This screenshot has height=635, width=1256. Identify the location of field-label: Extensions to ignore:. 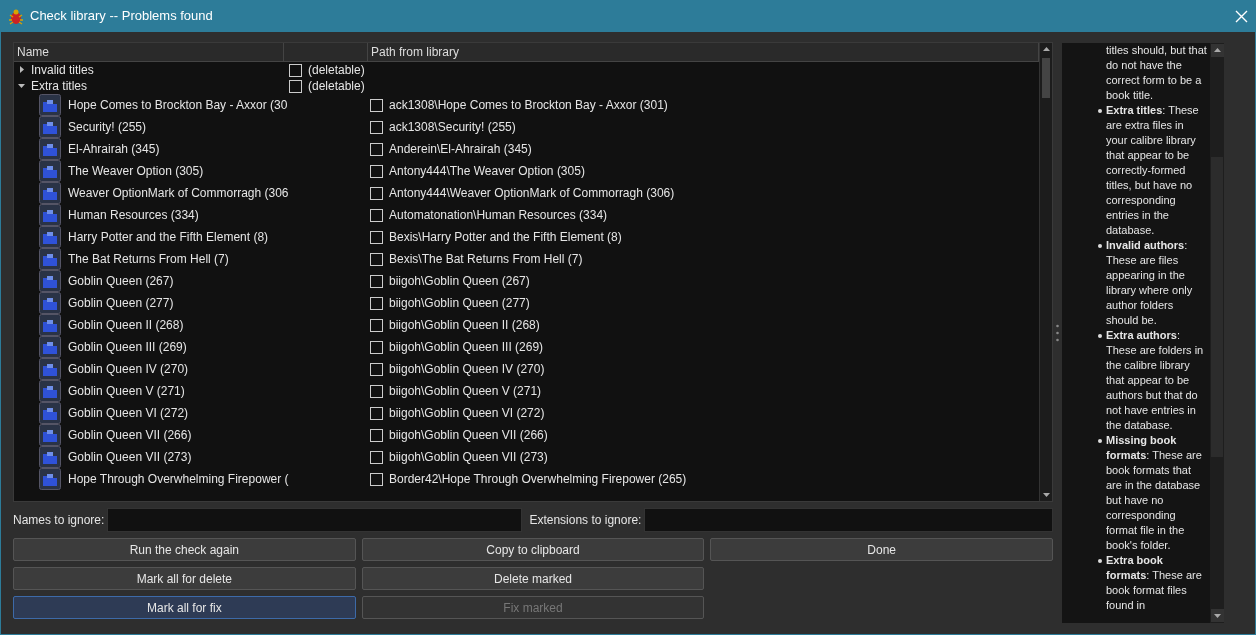
(585, 520).